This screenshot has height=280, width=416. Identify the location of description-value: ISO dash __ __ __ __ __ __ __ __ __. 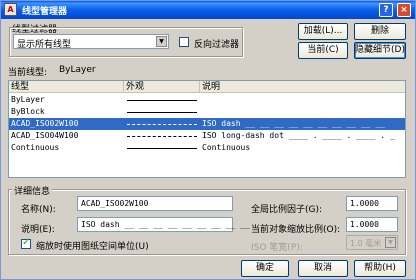
(165, 224).